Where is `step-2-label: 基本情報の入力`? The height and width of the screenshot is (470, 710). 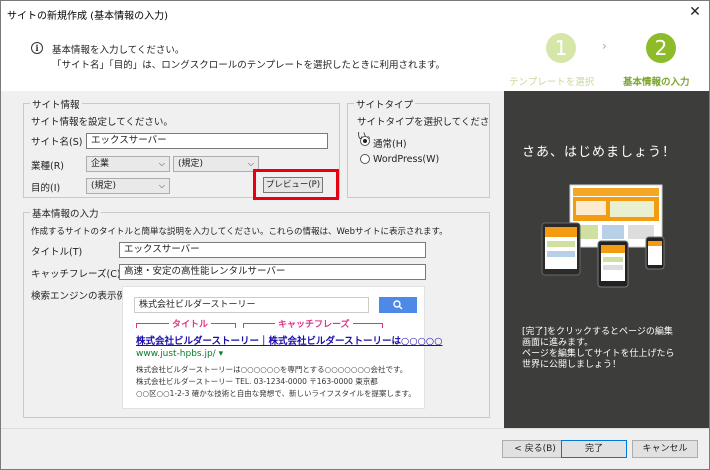 step-2-label: 基本情報の入力 is located at coordinates (656, 82).